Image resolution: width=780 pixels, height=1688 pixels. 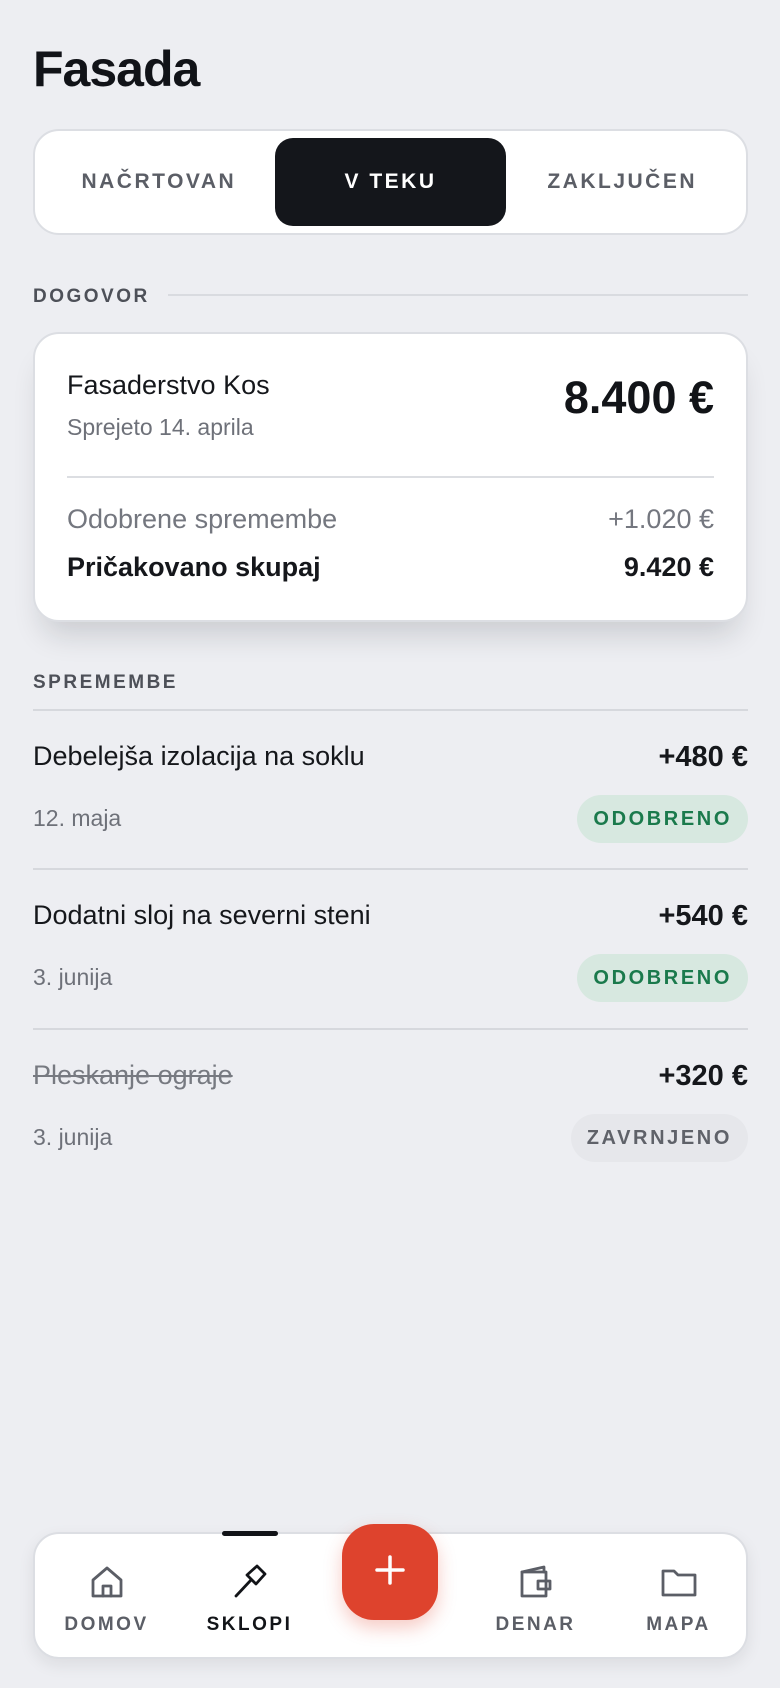 What do you see at coordinates (703, 916) in the screenshot?
I see `change-amount: +540 €` at bounding box center [703, 916].